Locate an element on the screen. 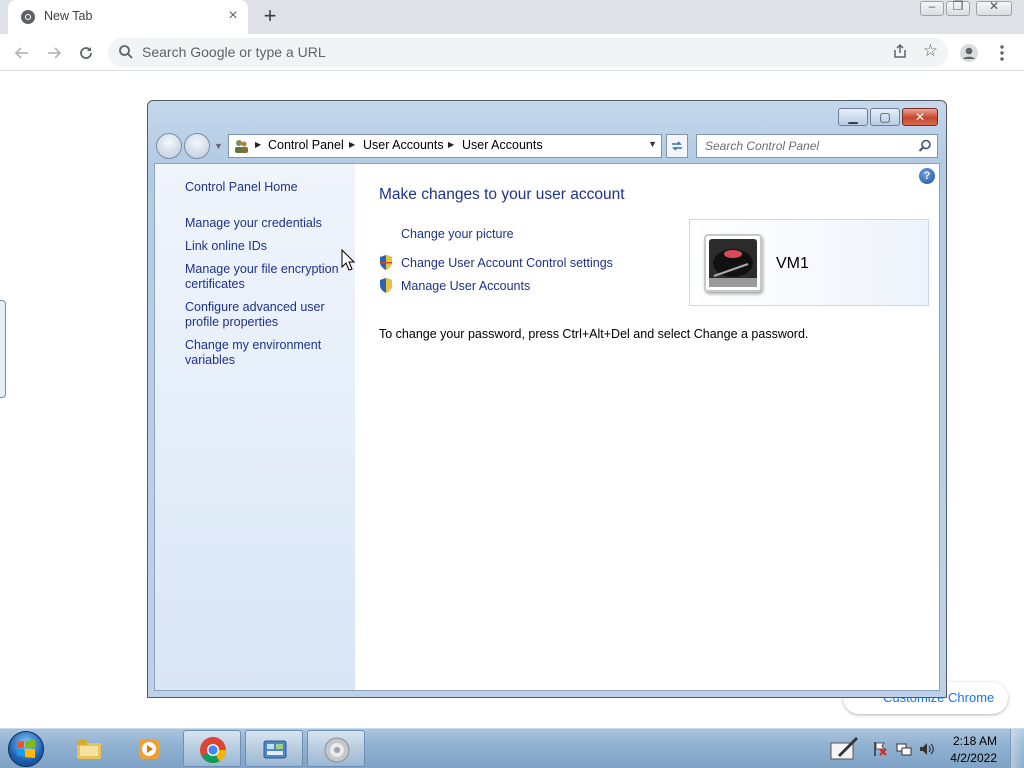  taskbar-media-player is located at coordinates (149, 748).